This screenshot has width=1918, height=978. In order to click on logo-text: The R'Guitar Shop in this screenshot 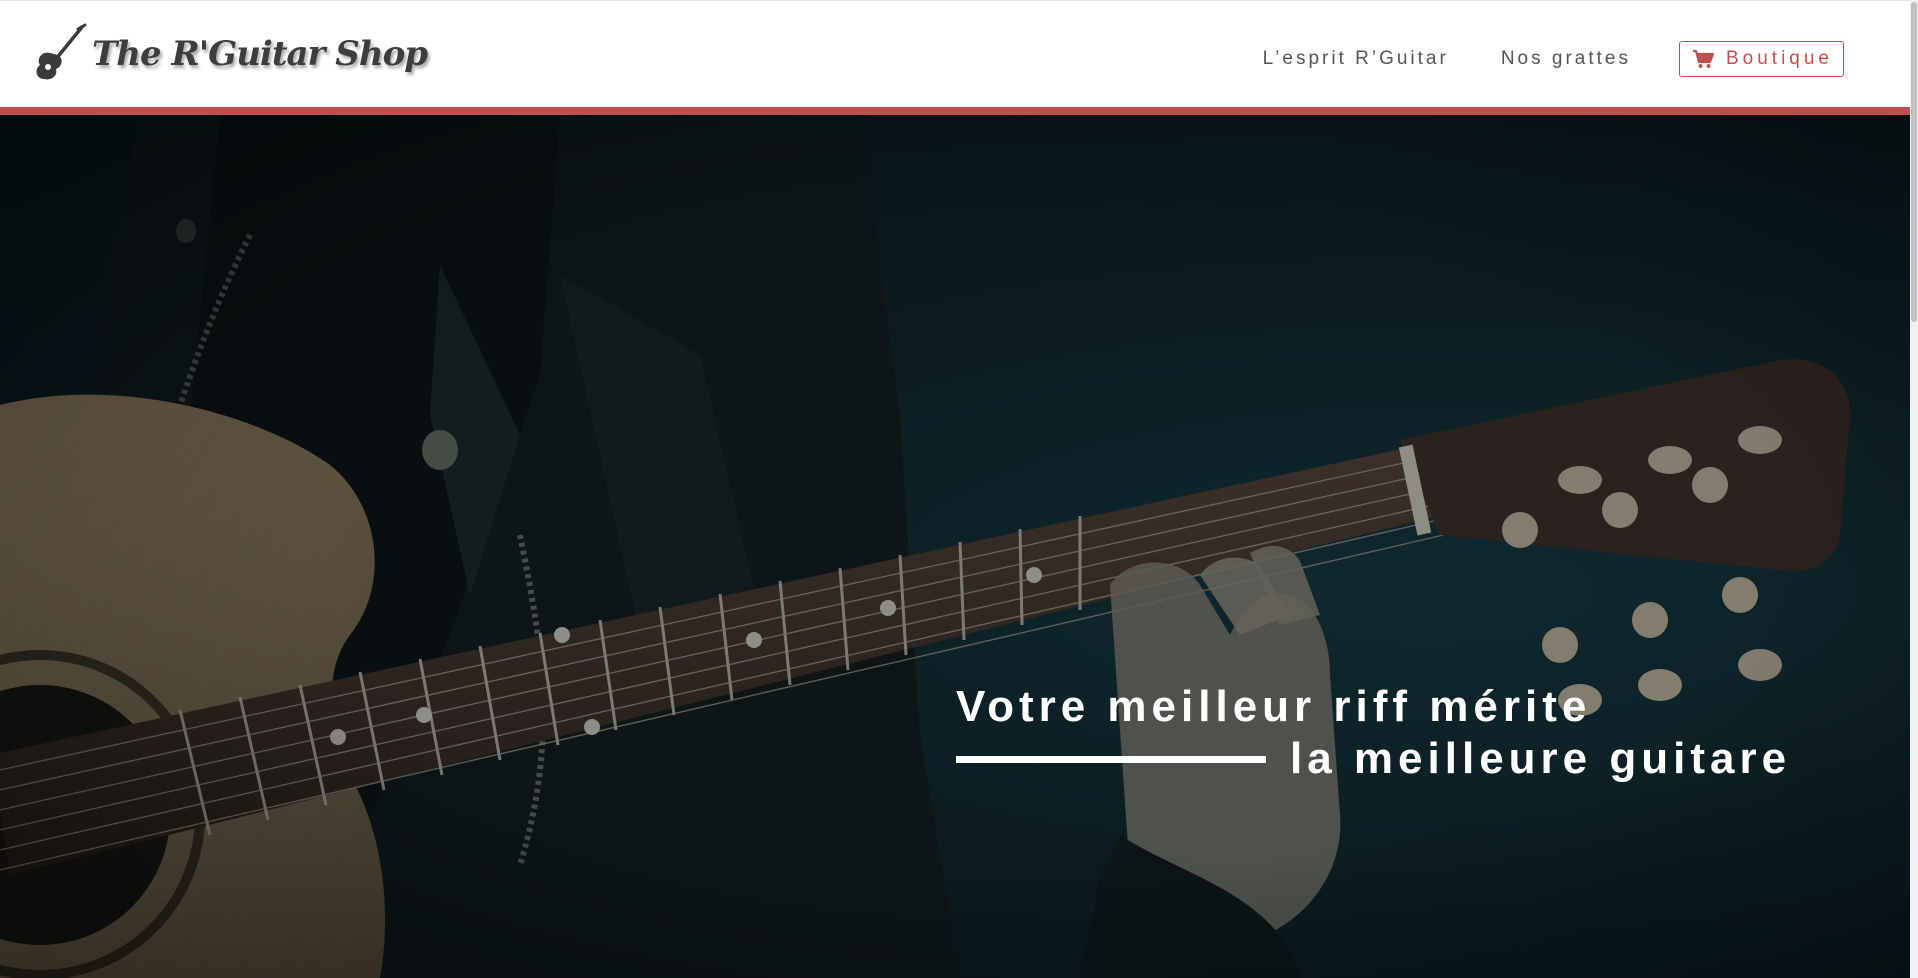, I will do `click(260, 54)`.